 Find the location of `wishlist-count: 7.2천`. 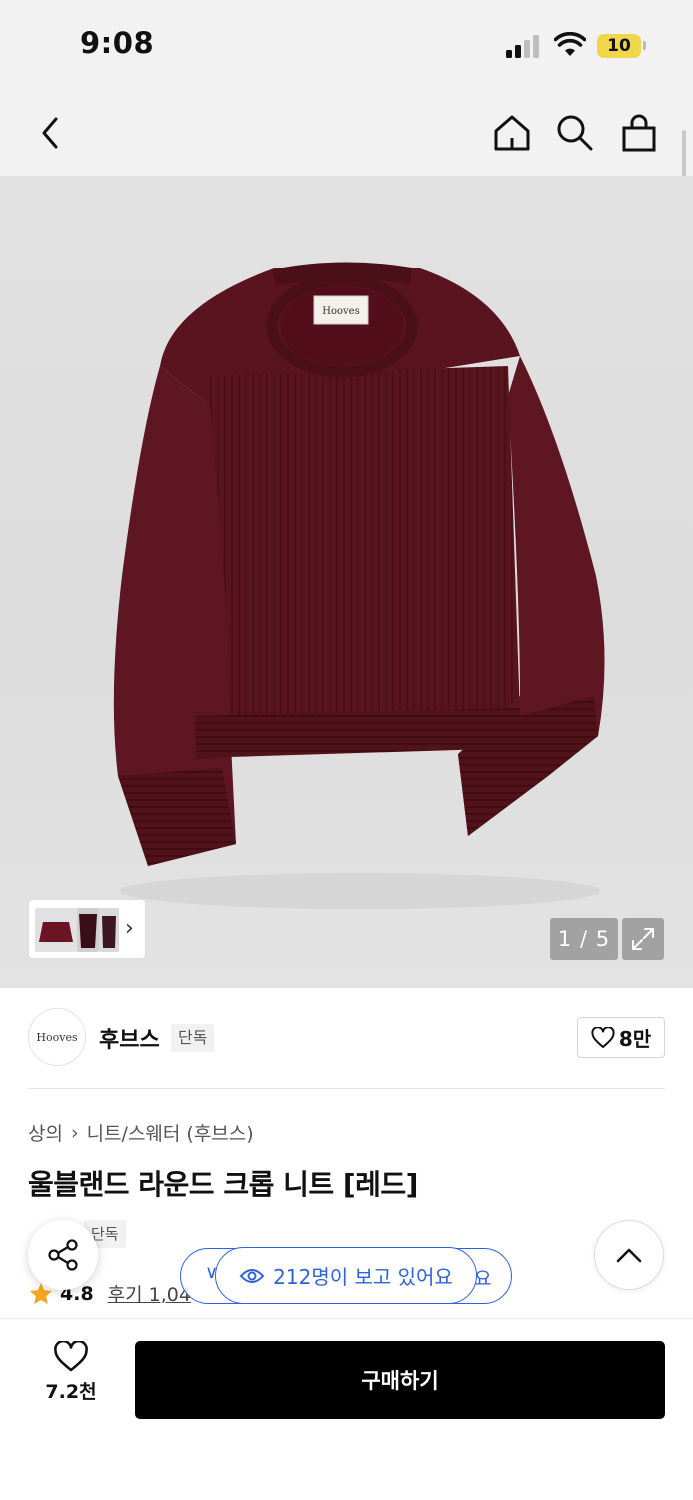

wishlist-count: 7.2천 is located at coordinates (71, 1392).